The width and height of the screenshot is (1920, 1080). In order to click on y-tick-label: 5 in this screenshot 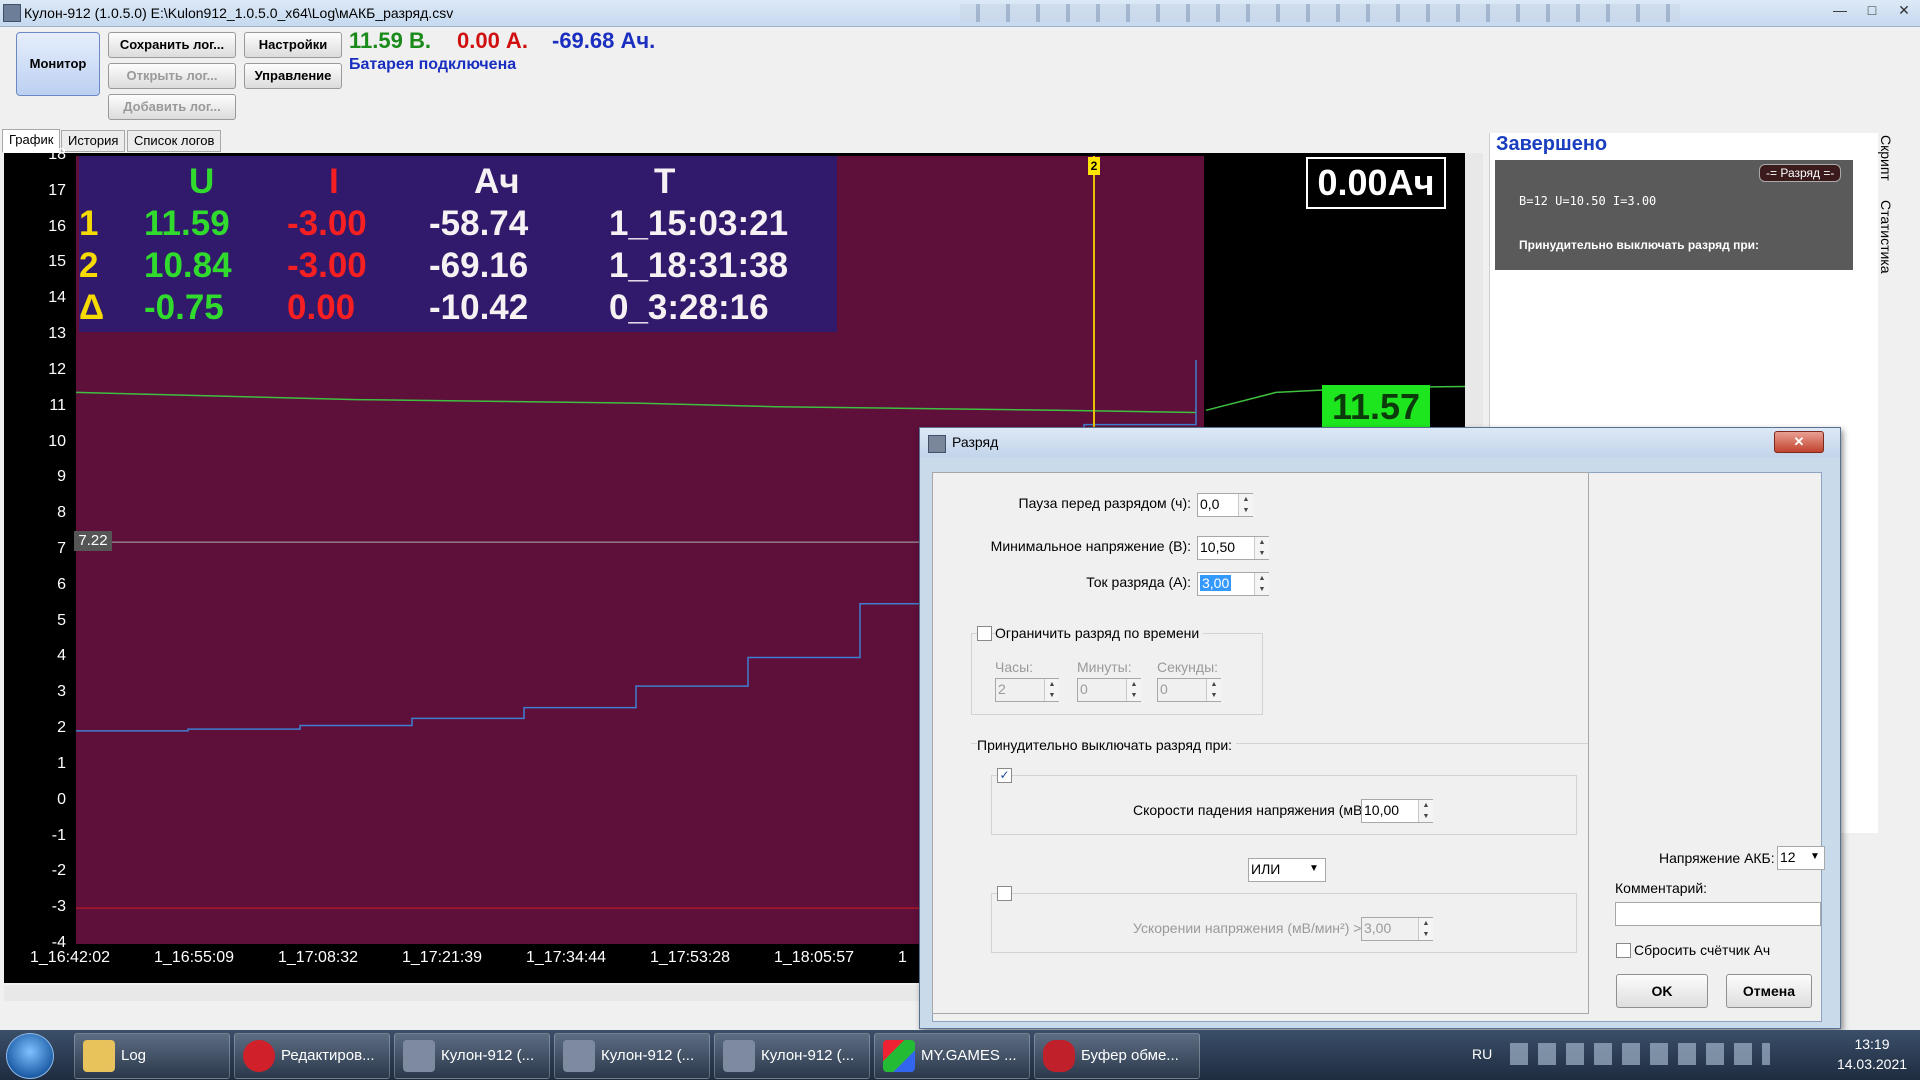, I will do `click(61, 620)`.